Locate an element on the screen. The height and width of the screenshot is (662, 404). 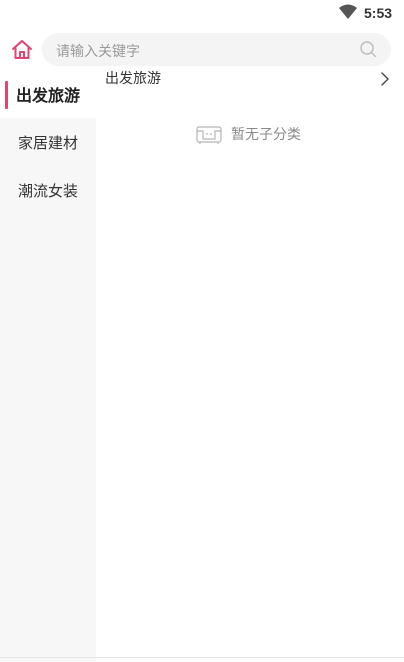
sidebar-item-home-building: 家居建材 is located at coordinates (48, 142).